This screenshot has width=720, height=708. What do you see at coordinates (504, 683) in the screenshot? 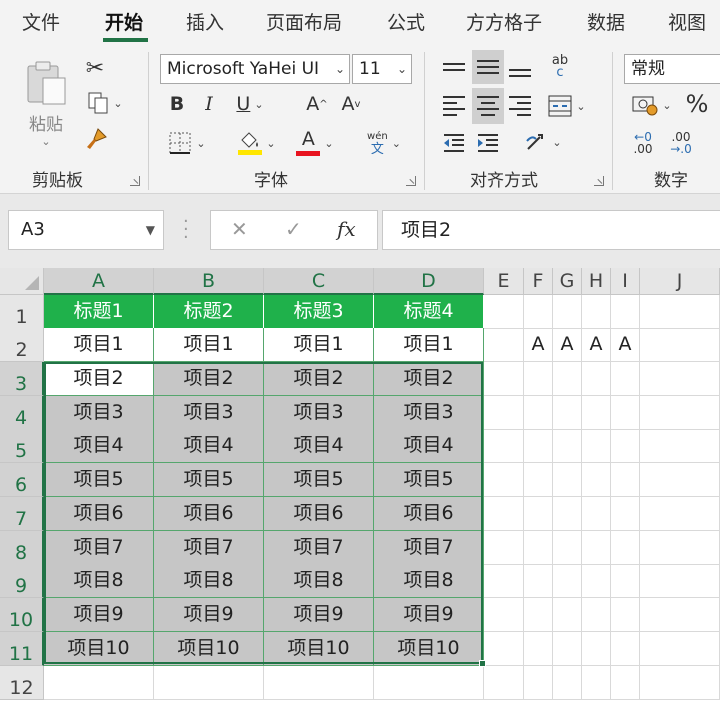
I see `cell-E12` at bounding box center [504, 683].